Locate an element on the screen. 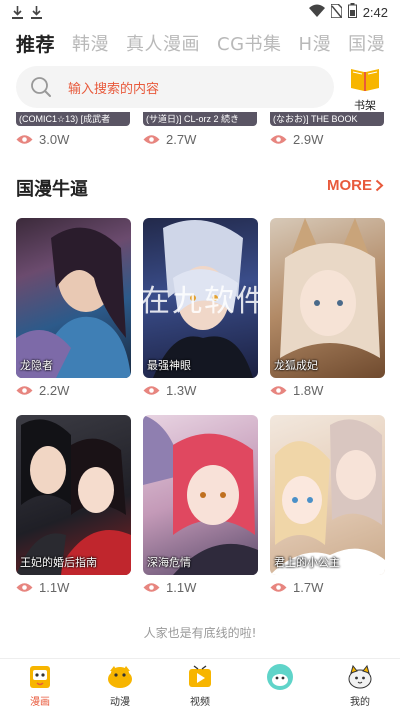  comic-title: (COMIC1☆13) [成武者 is located at coordinates (65, 119).